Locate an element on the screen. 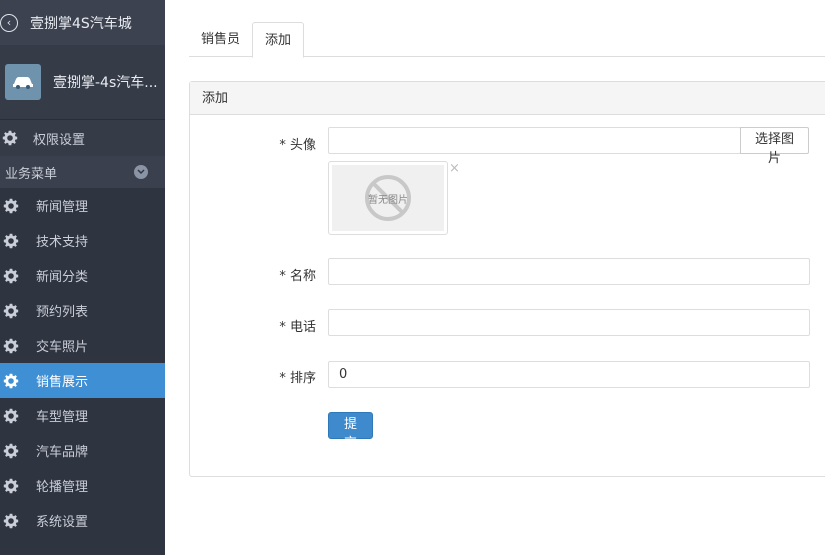 The width and height of the screenshot is (825, 555). sidebar-app-title: 壹捌掌4S汽车城 is located at coordinates (81, 23).